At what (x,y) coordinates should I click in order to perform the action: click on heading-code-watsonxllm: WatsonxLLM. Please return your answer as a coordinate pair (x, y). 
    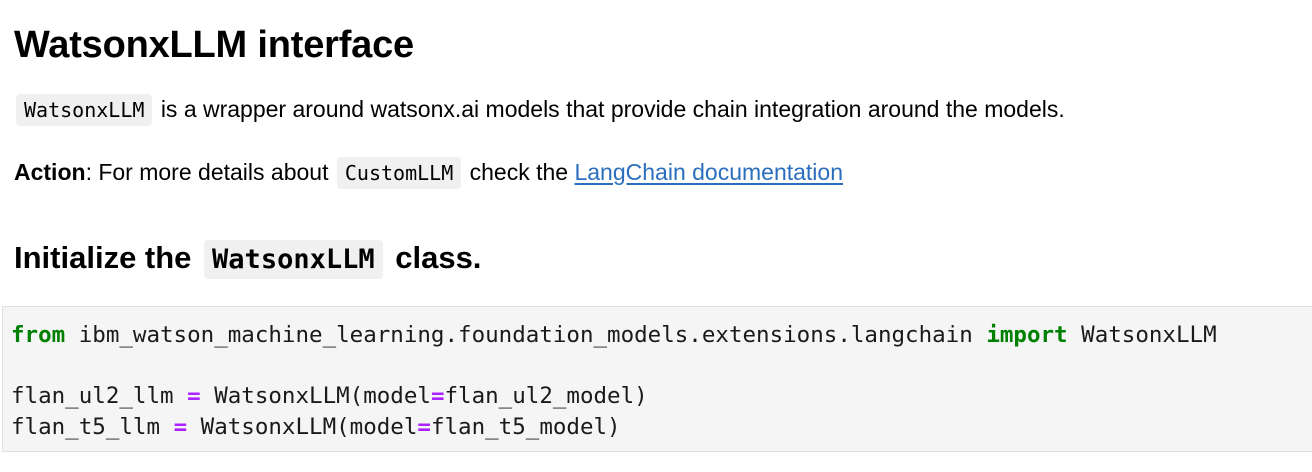
    Looking at the image, I should click on (293, 259).